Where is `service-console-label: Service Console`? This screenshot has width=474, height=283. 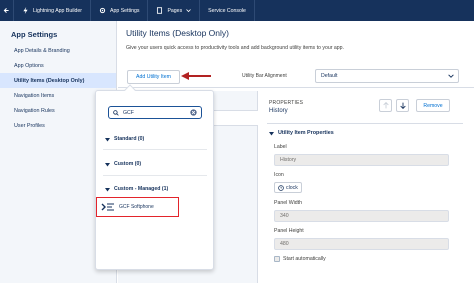
service-console-label: Service Console is located at coordinates (227, 10).